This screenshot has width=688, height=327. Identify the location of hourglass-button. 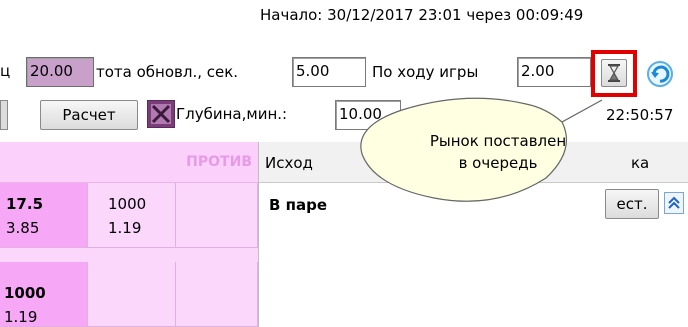
(614, 73).